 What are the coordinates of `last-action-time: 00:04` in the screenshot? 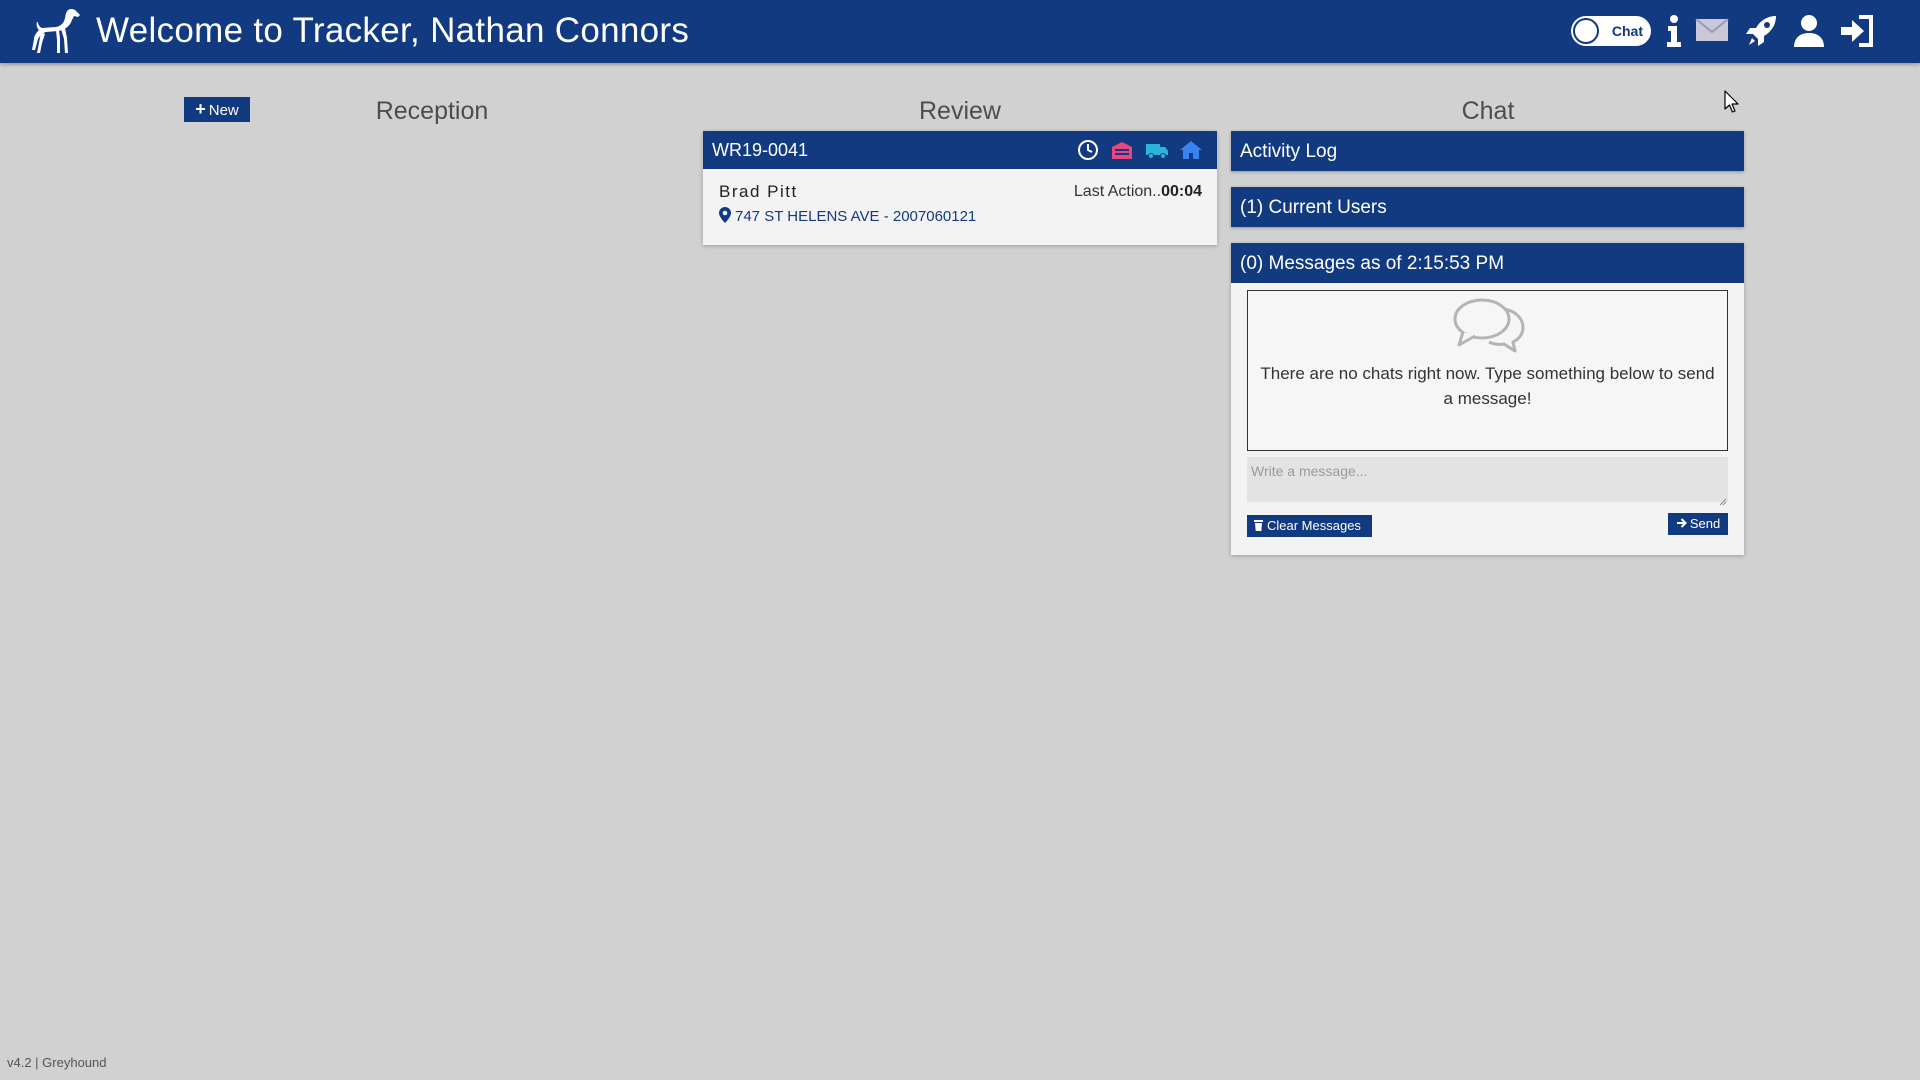 It's located at (1181, 191).